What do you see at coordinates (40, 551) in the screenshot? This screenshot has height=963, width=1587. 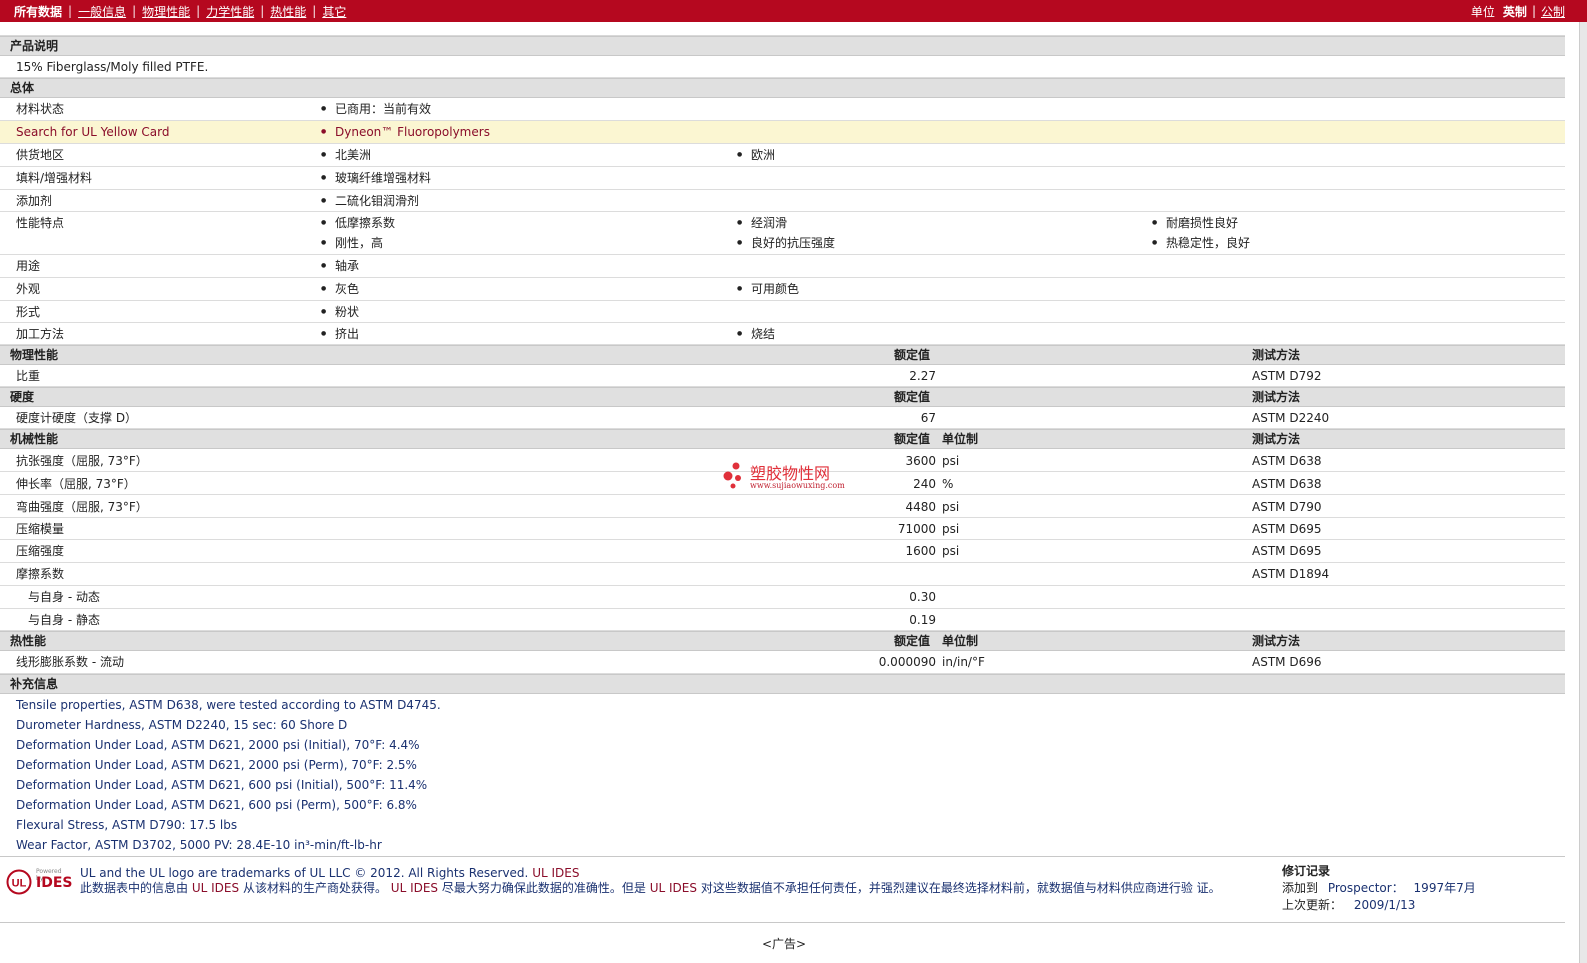 I see `property-label: 压缩强度` at bounding box center [40, 551].